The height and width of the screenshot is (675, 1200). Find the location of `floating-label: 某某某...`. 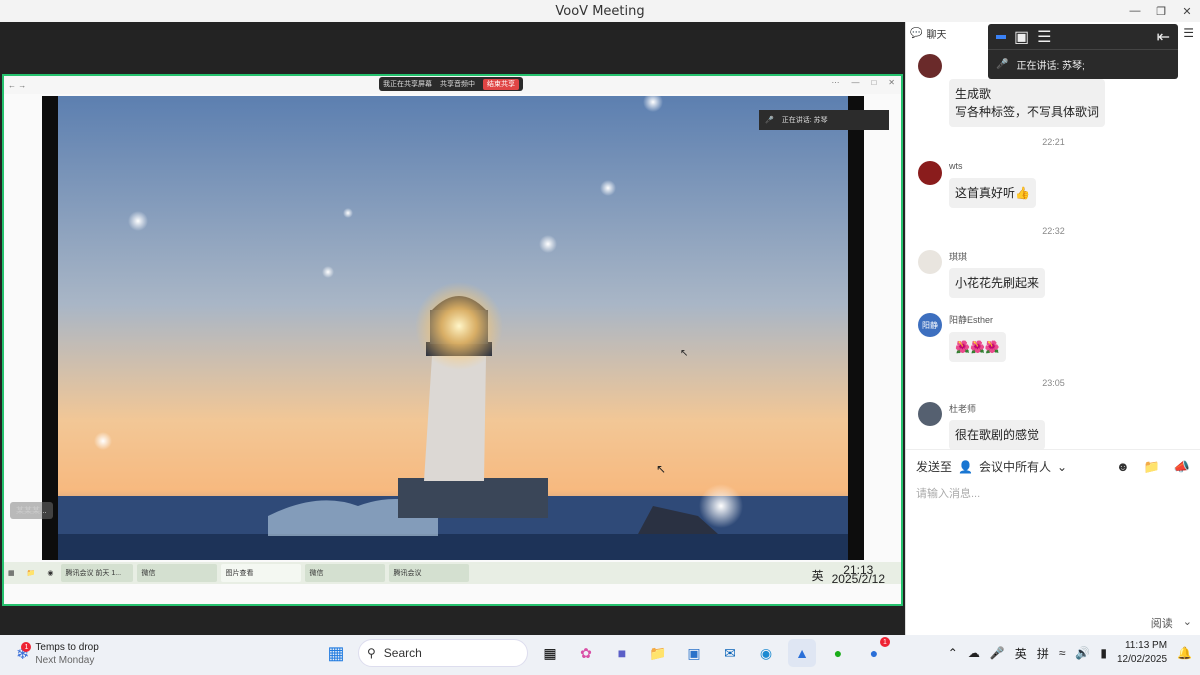

floating-label: 某某某... is located at coordinates (31, 510).